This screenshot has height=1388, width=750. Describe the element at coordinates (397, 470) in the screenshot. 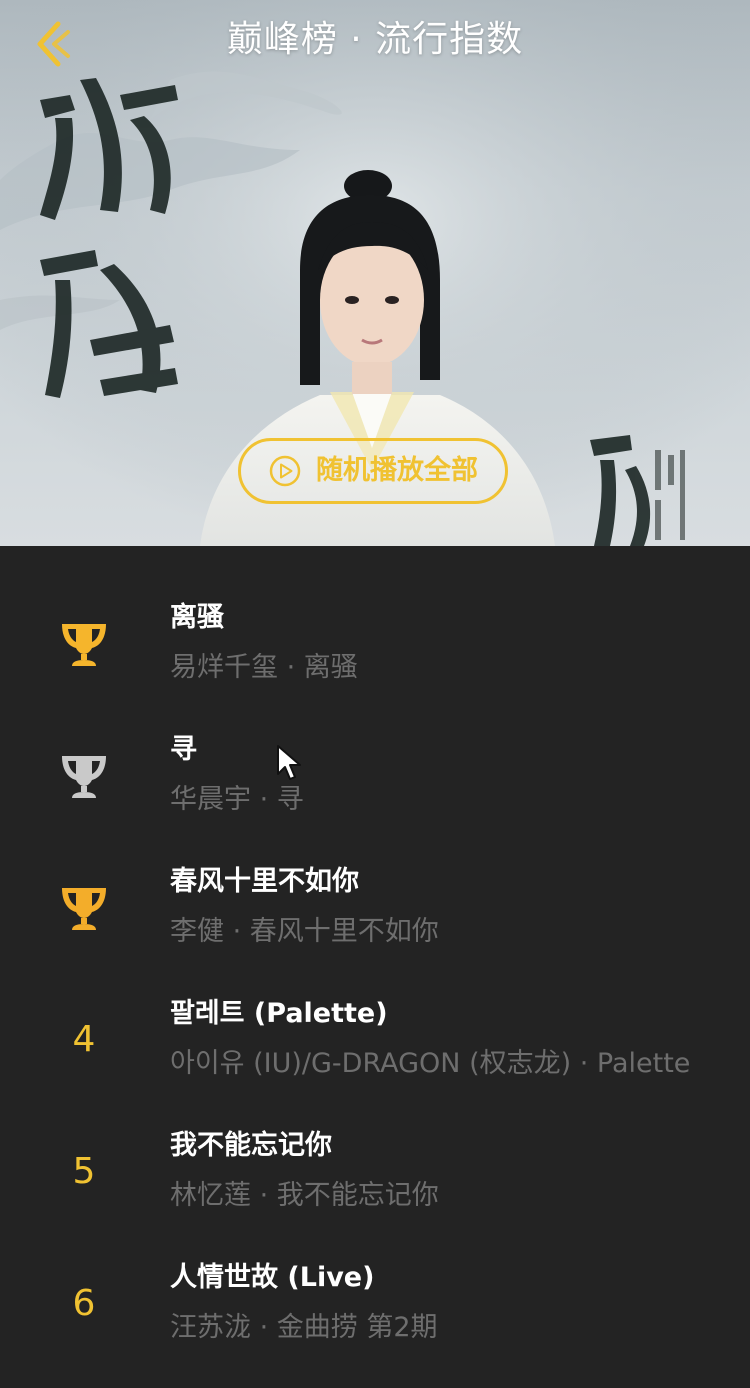

I see `play-all-label: 随机播放全部` at that location.